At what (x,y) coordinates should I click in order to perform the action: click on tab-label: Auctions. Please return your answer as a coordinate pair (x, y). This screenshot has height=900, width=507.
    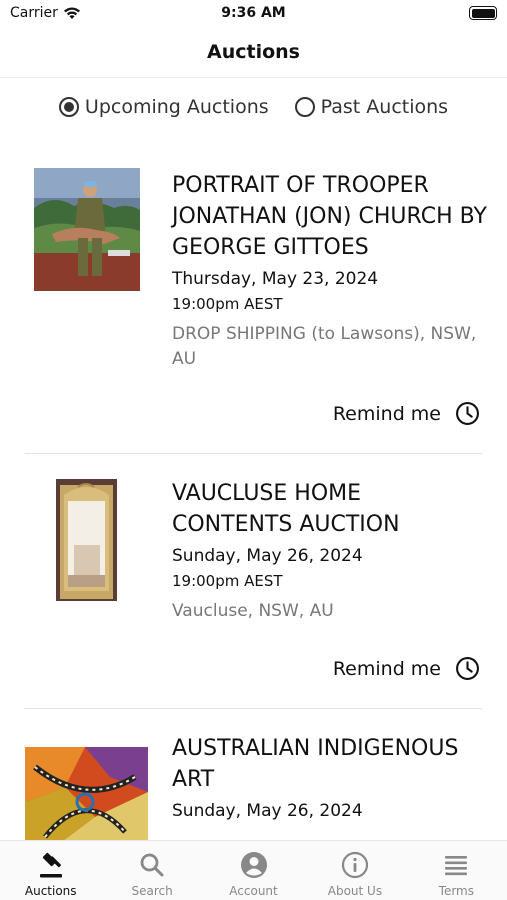
    Looking at the image, I should click on (50, 891).